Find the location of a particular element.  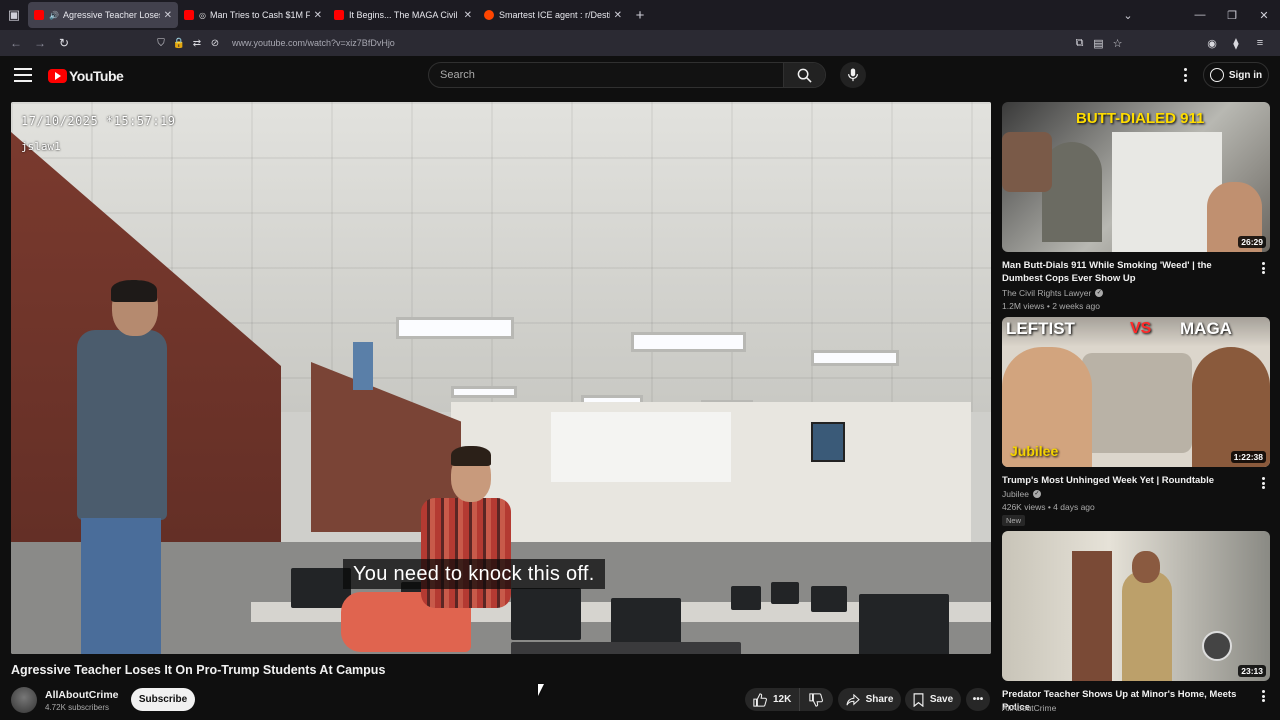

browser-tab-2: ◎ Man Tries to Cash $1M Fra ✕ is located at coordinates (253, 15).